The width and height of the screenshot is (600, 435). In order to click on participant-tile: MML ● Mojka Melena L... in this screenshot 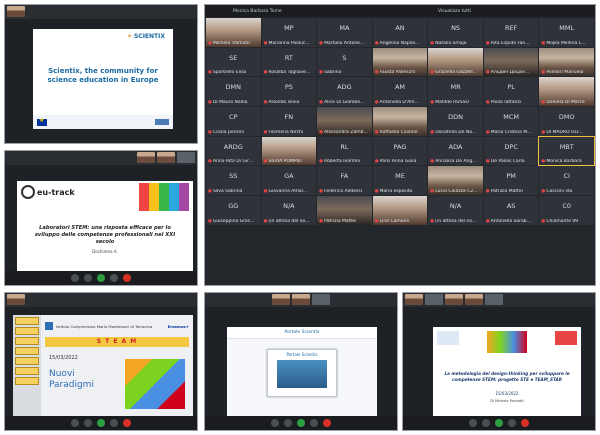, I will do `click(566, 32)`.